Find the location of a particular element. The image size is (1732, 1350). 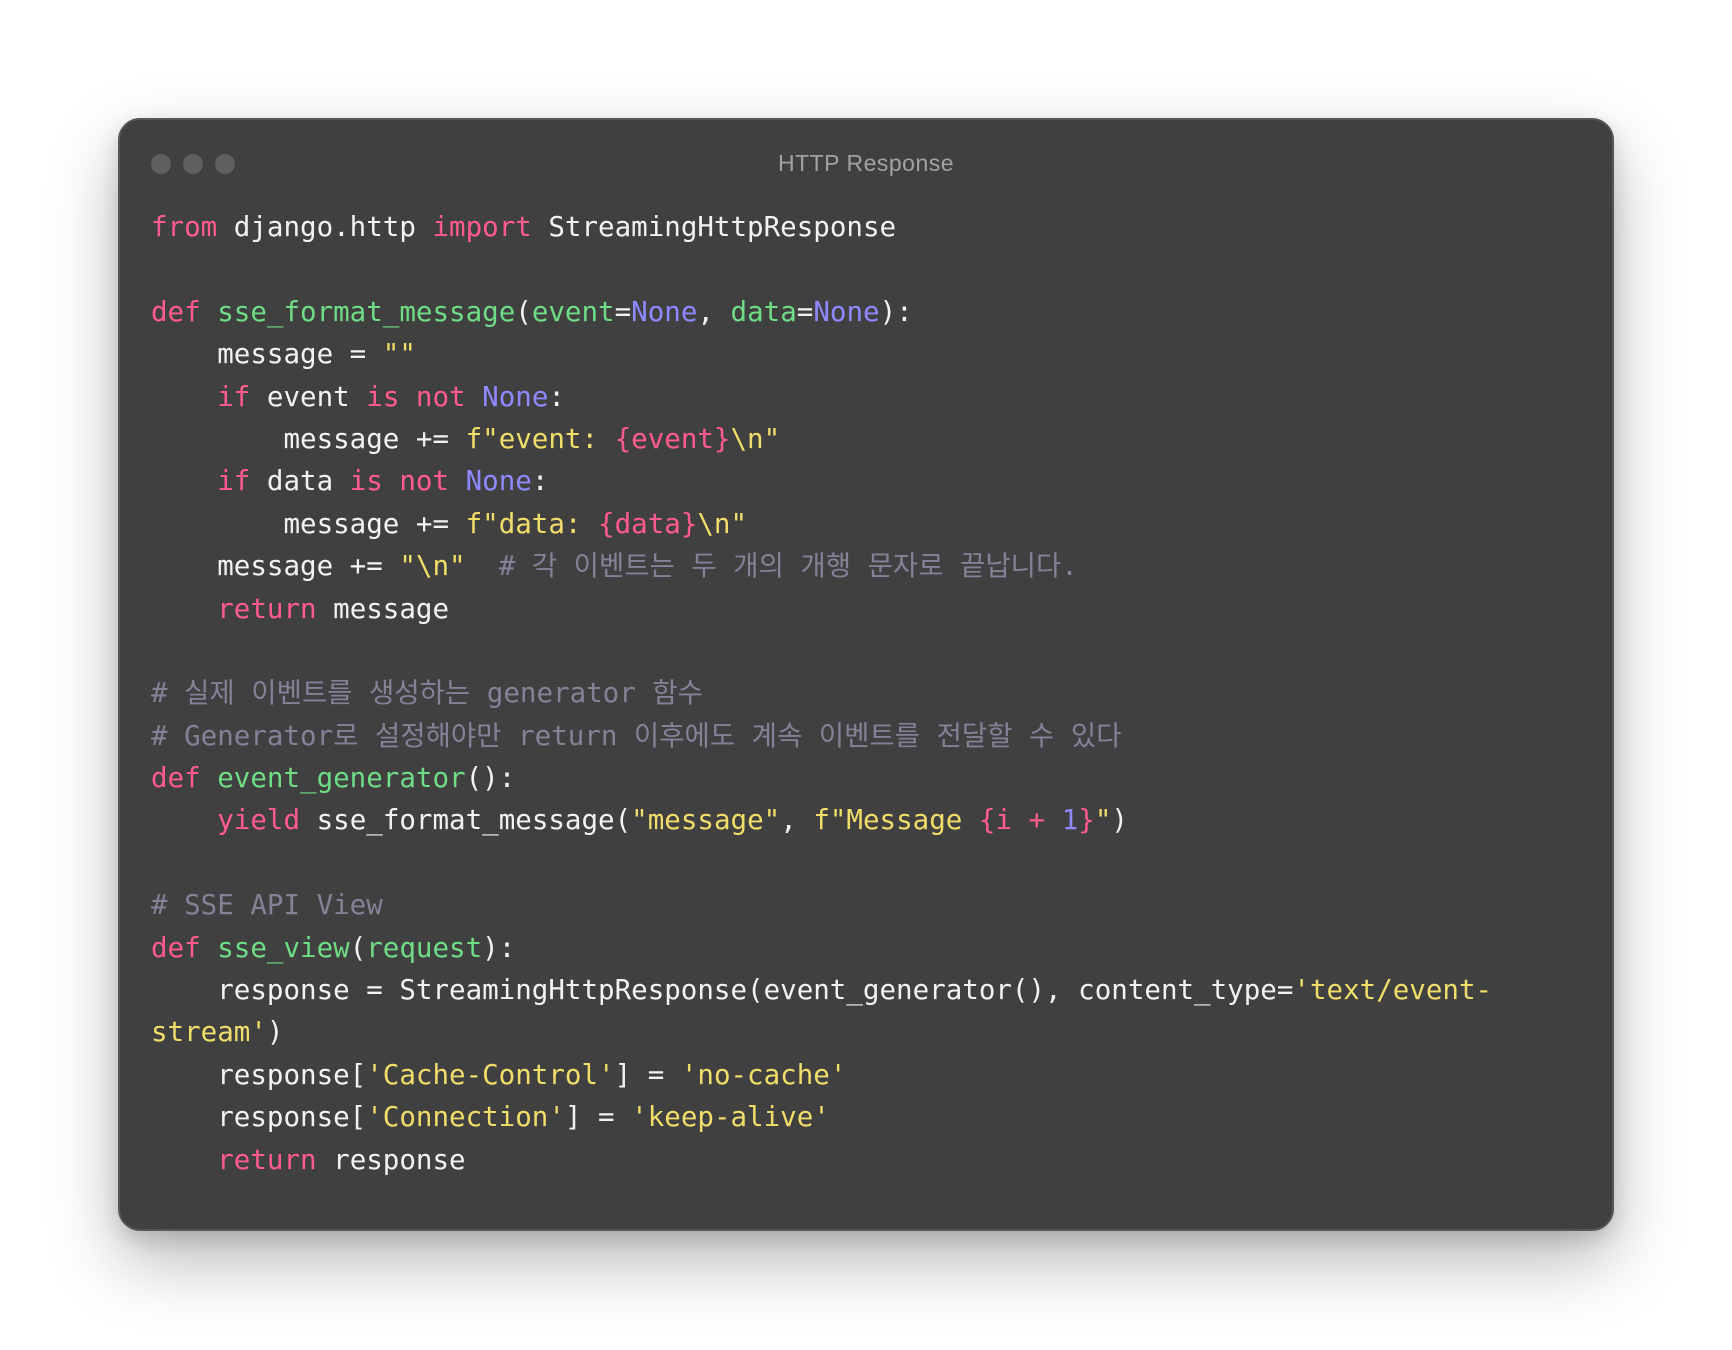

string-token: 'text/event- is located at coordinates (1393, 990).